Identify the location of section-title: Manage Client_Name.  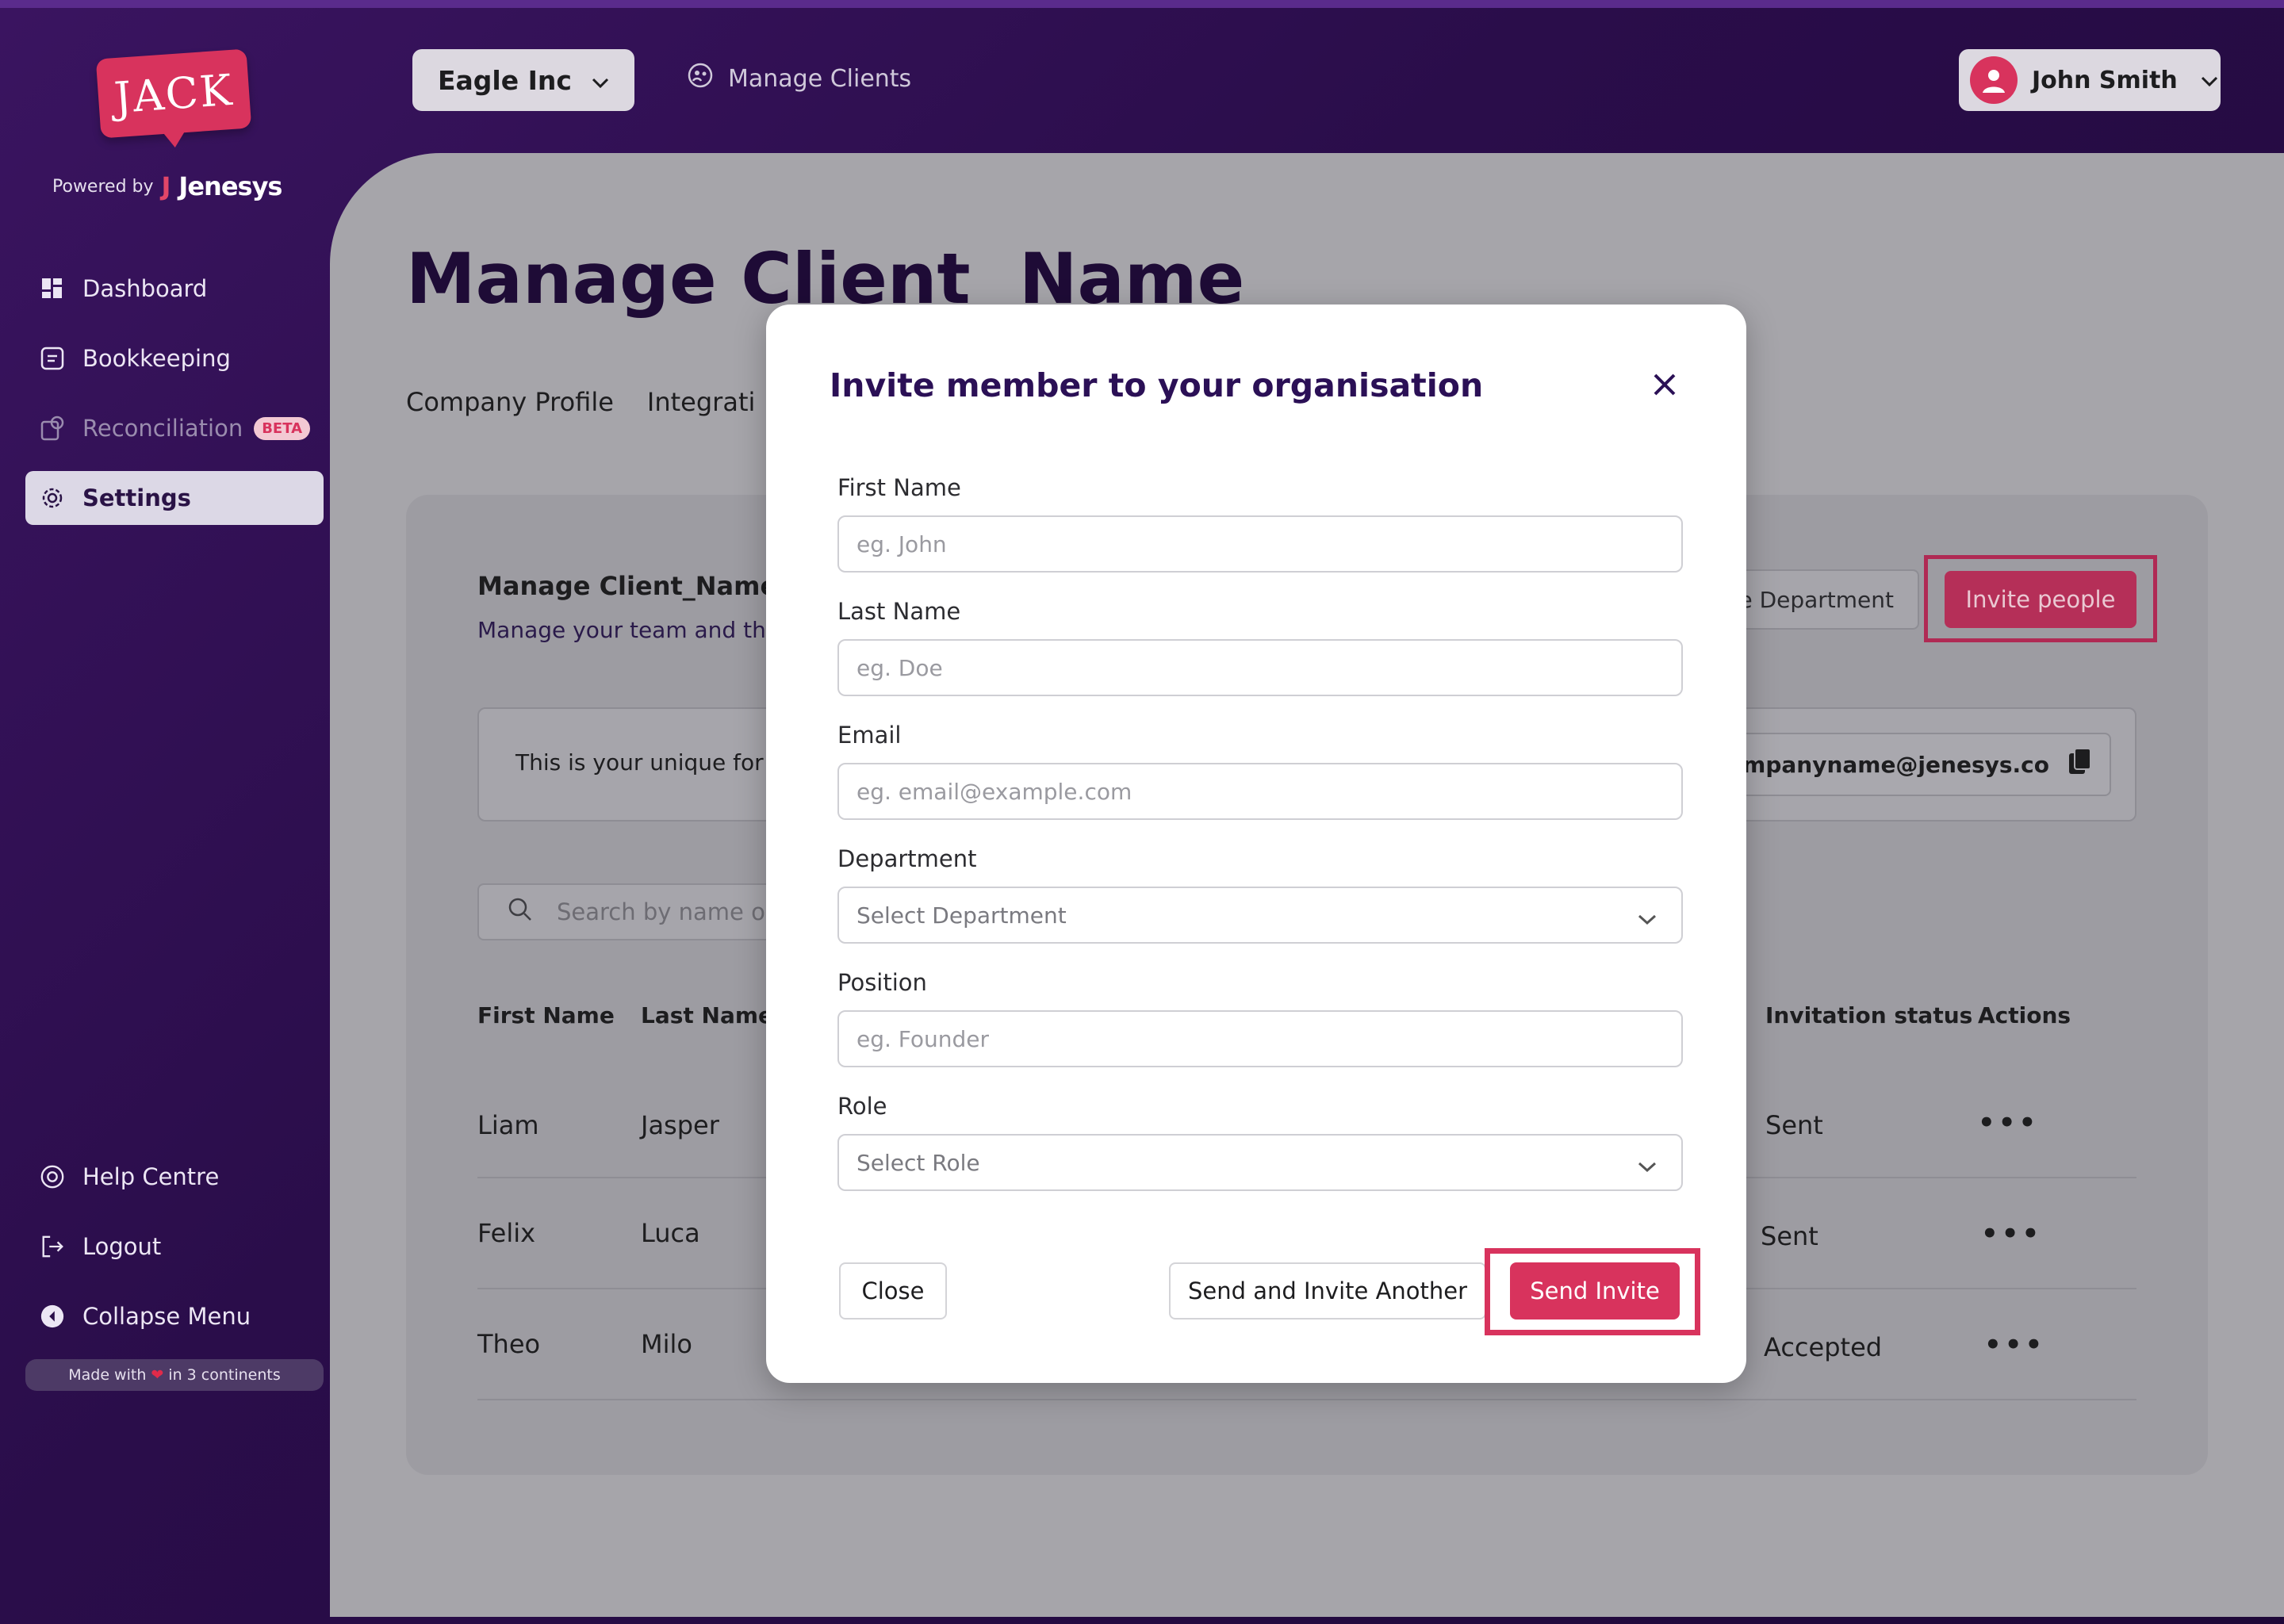
(627, 586).